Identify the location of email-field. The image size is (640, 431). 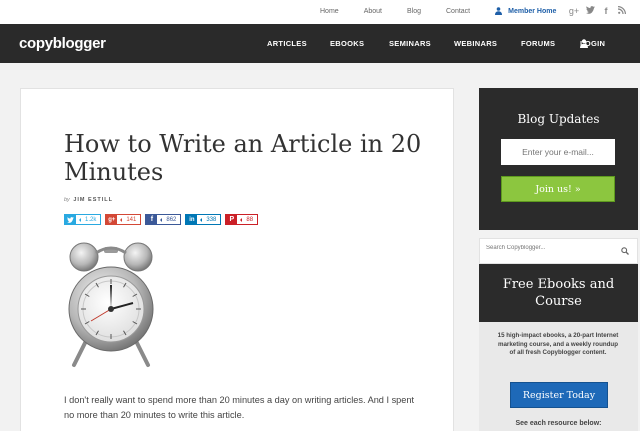
(558, 152).